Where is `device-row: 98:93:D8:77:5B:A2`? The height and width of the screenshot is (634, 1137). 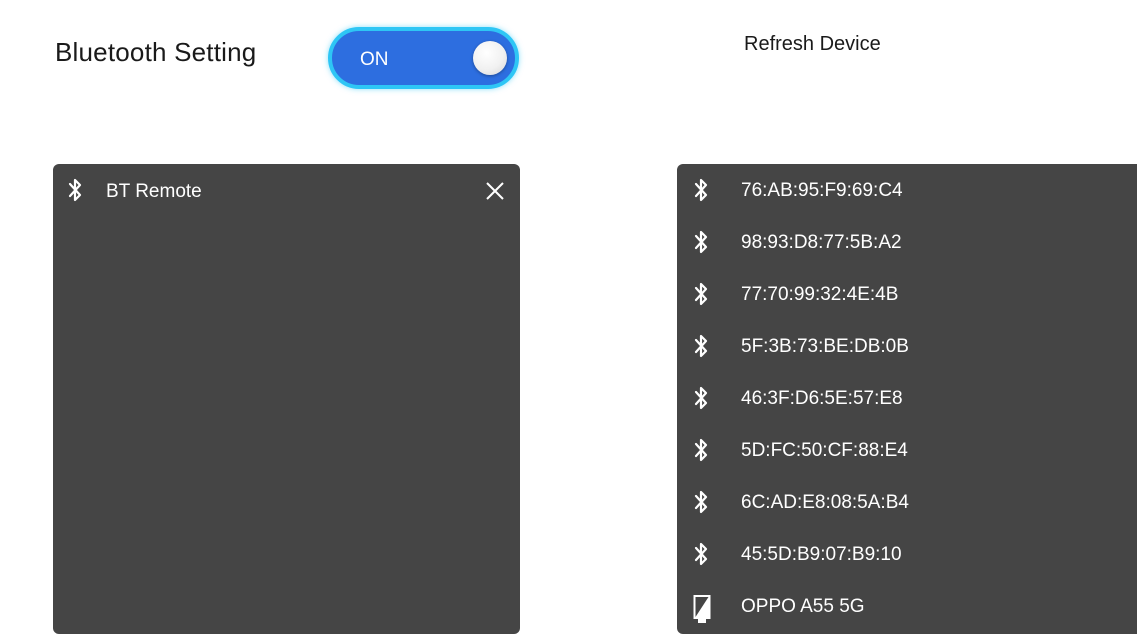
device-row: 98:93:D8:77:5B:A2 is located at coordinates (907, 242).